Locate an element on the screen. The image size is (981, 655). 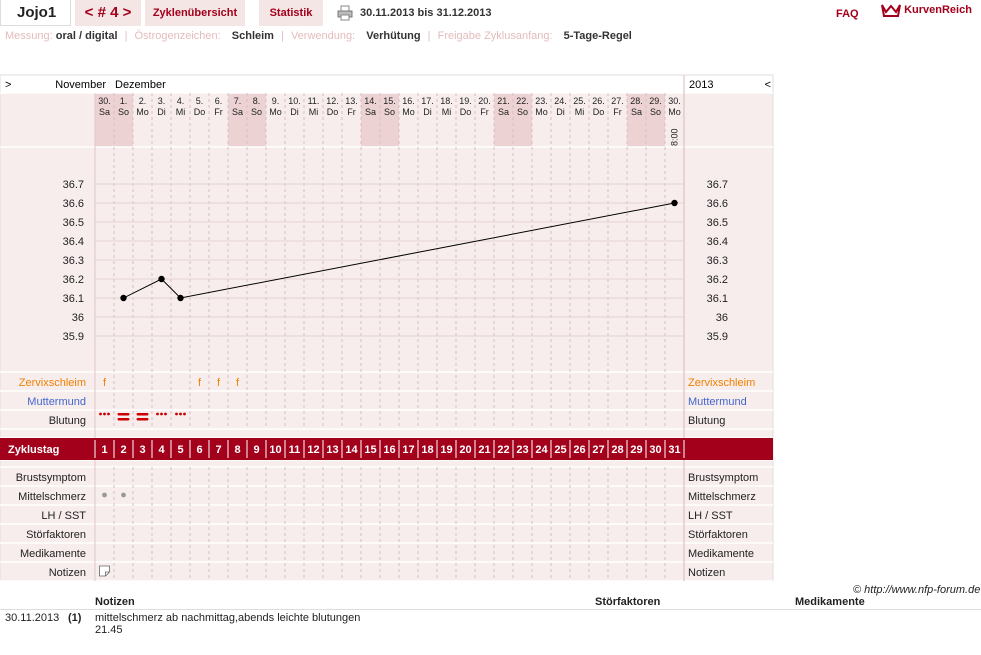
cycle-day-number: 12 is located at coordinates (313, 450).